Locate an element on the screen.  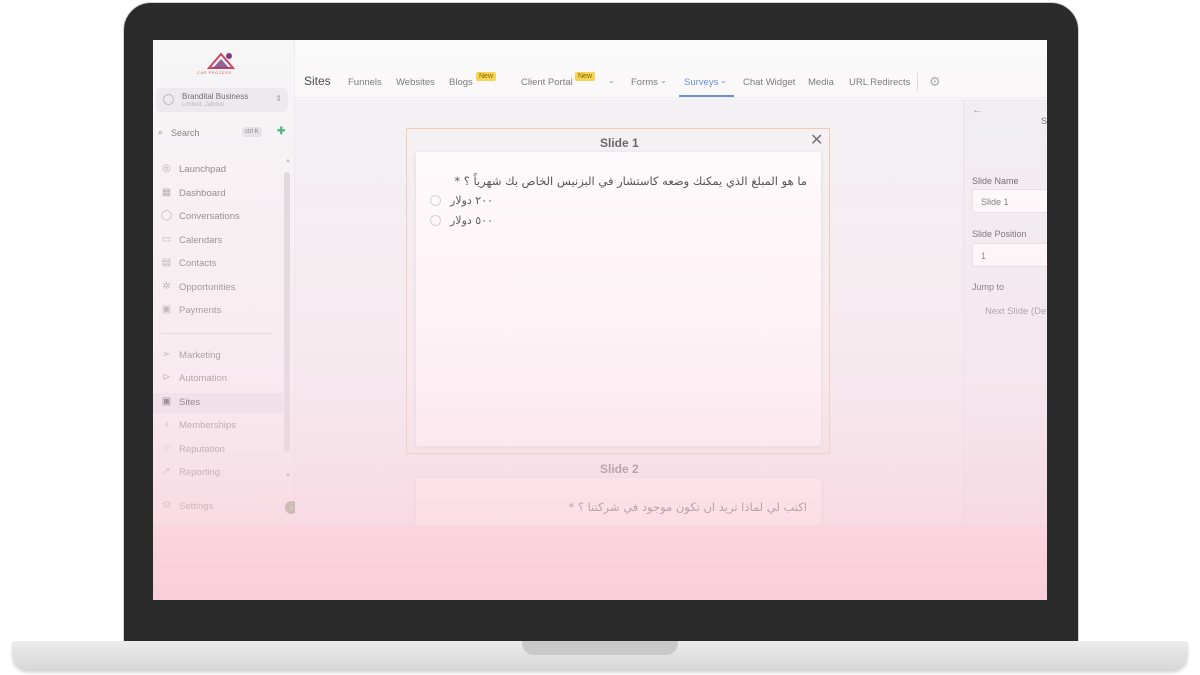
tab-client-portal: Client Portal is located at coordinates (547, 82).